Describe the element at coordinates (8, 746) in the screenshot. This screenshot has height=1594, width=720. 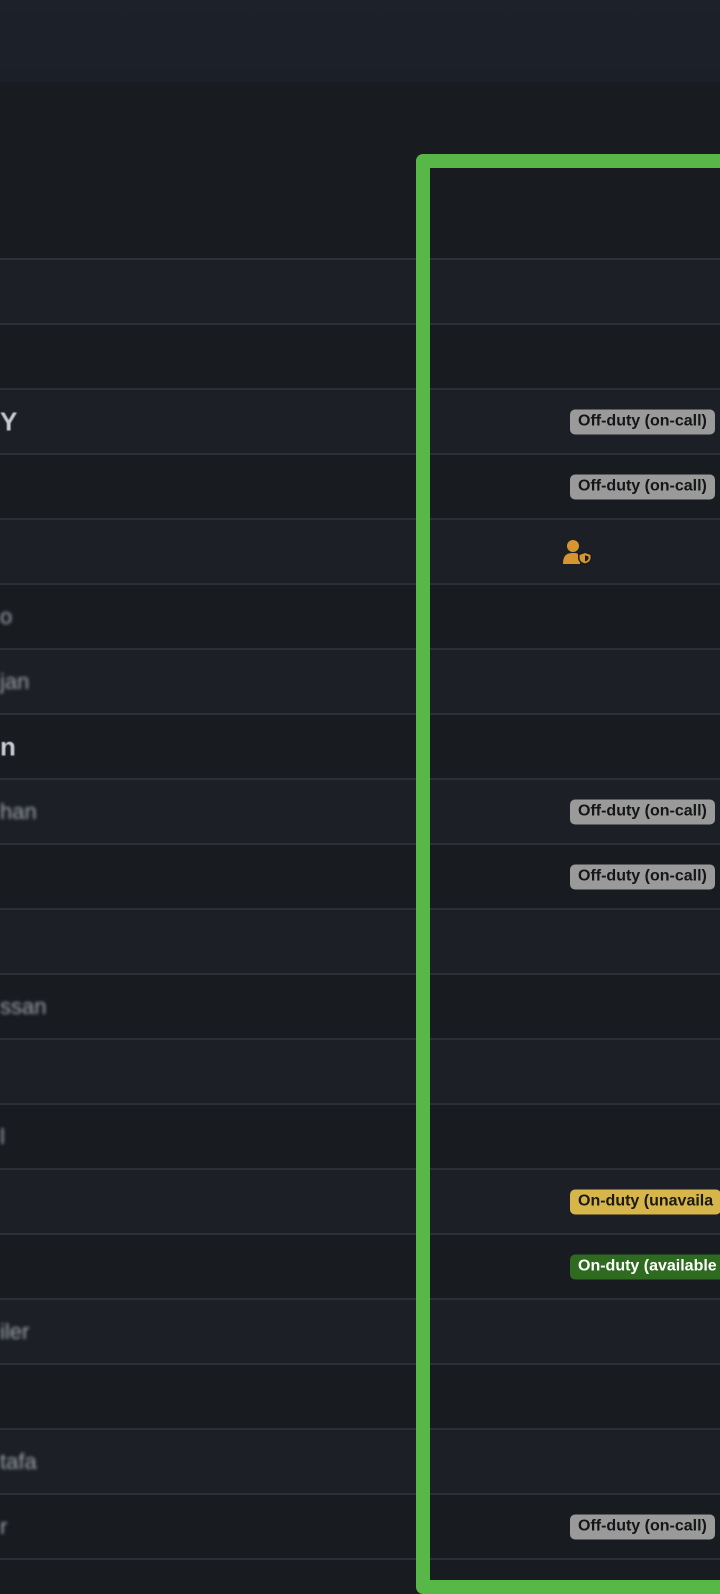
I see `user-name: n` at that location.